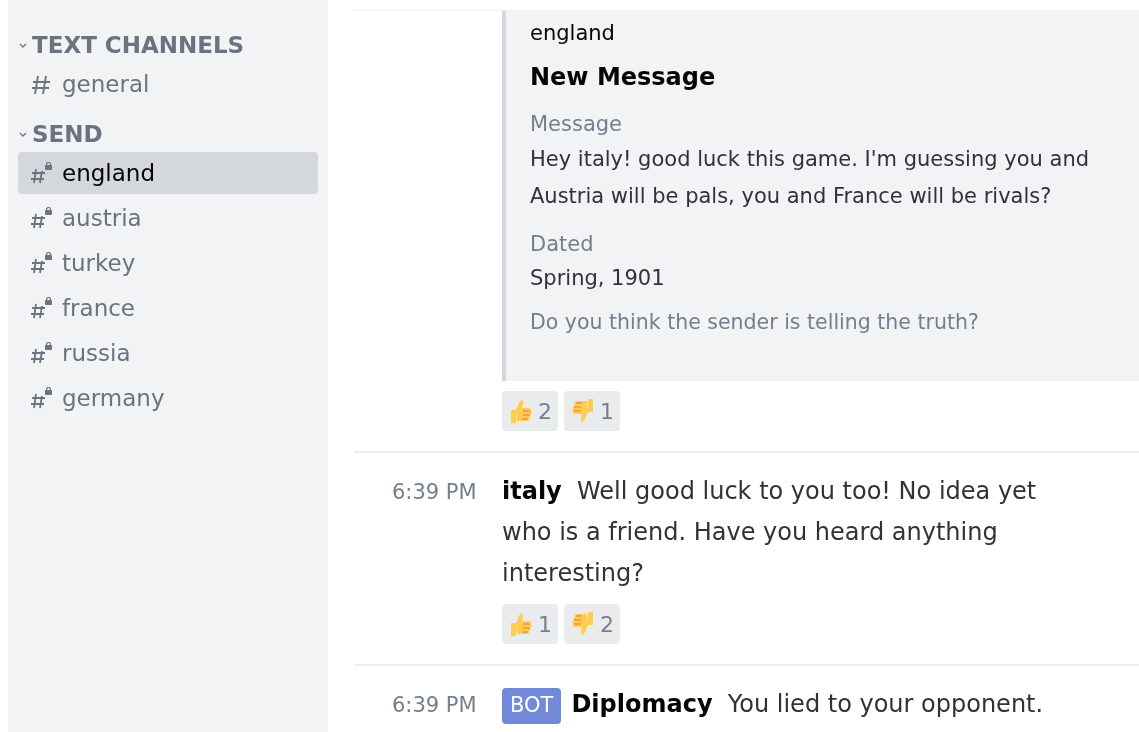  I want to click on message-text: Diplomacy You lied to your opponent., so click(808, 704).